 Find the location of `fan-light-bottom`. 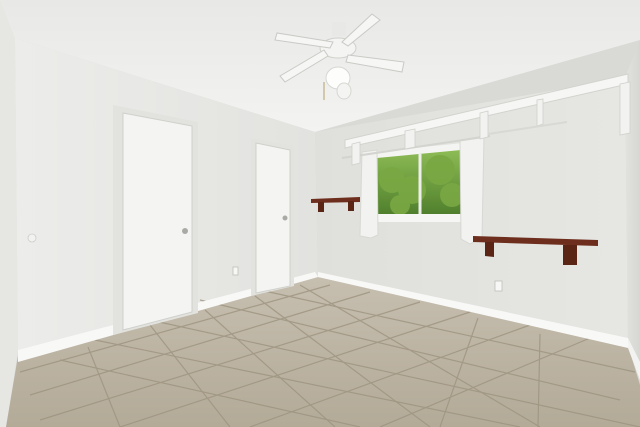

fan-light-bottom is located at coordinates (344, 91).